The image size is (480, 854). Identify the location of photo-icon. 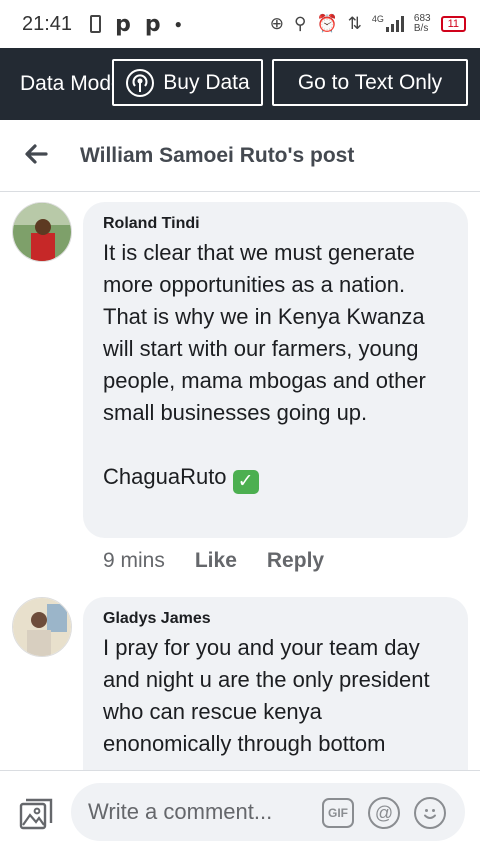
(36, 814).